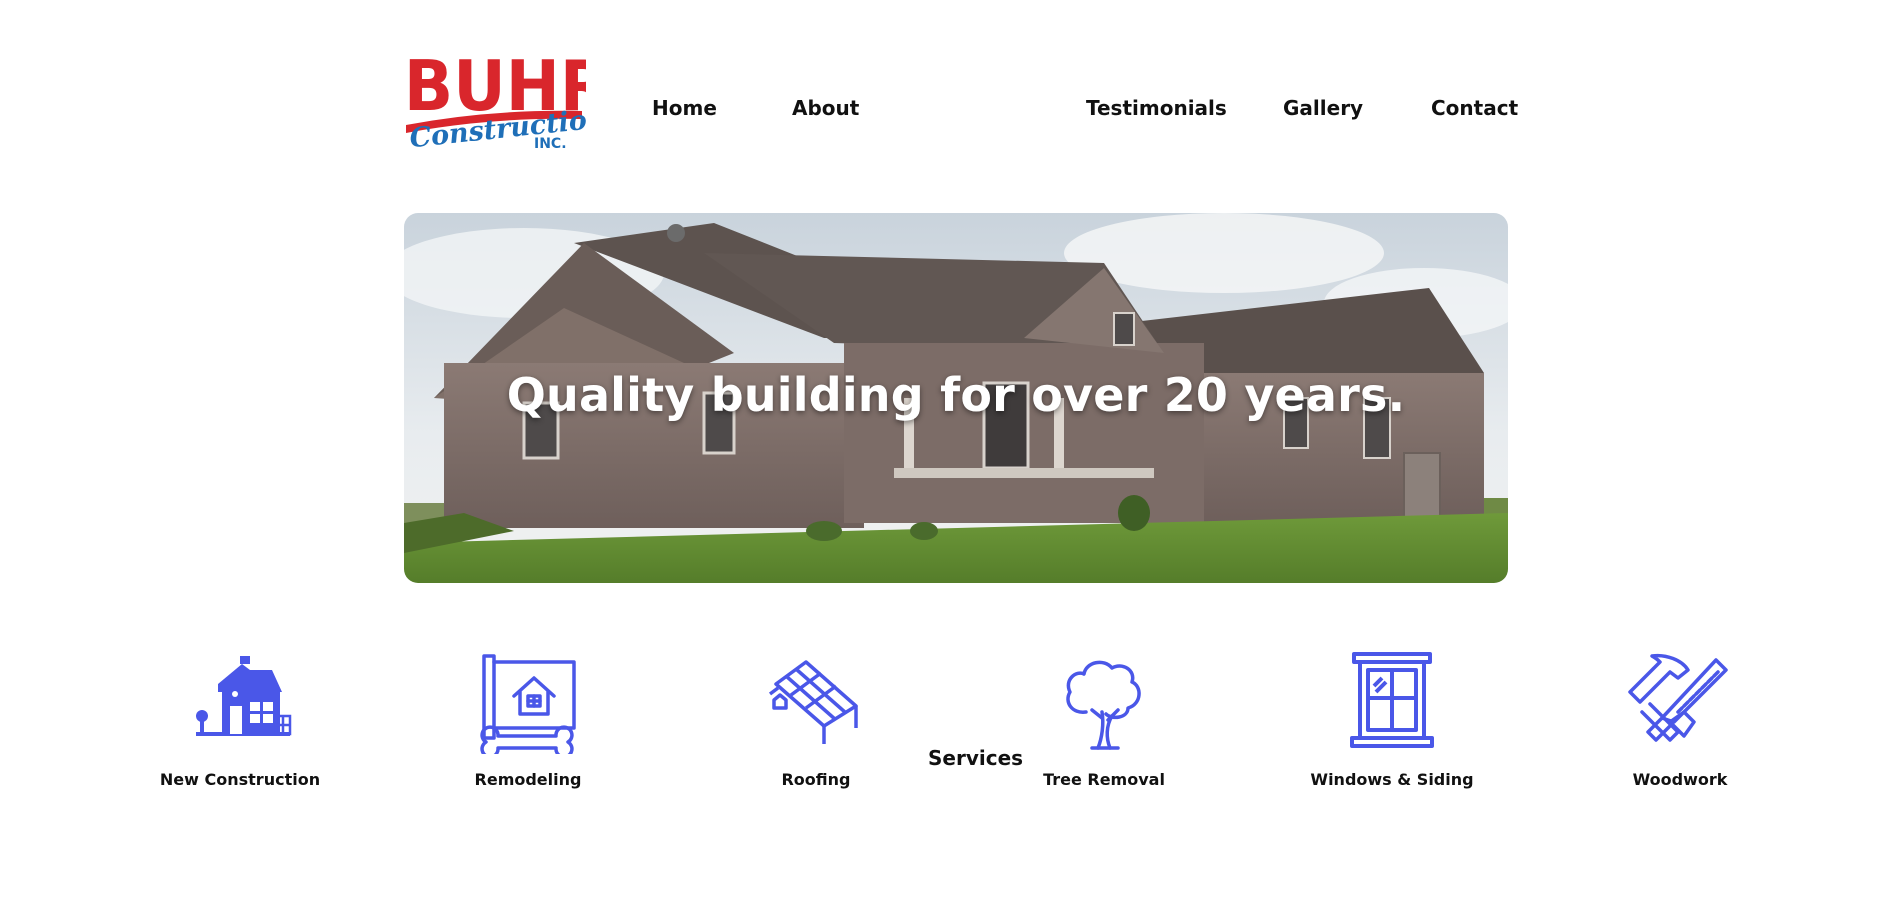 This screenshot has height=903, width=1904. I want to click on nav-testimonials: Testimonials, so click(1156, 108).